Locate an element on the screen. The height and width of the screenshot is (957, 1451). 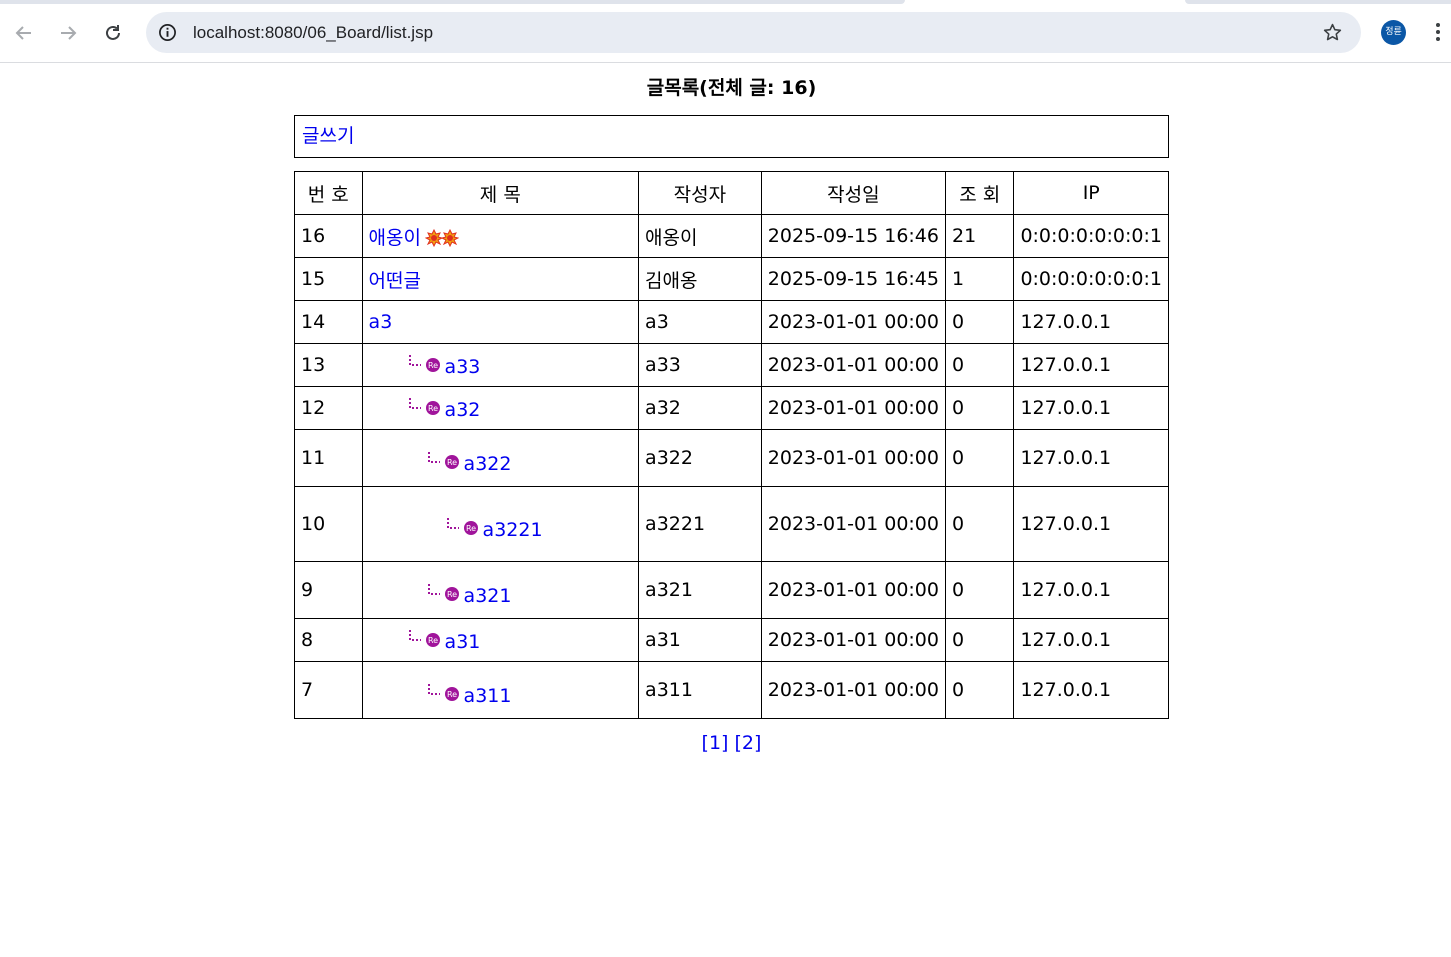
cell-number: 14 is located at coordinates (328, 322).